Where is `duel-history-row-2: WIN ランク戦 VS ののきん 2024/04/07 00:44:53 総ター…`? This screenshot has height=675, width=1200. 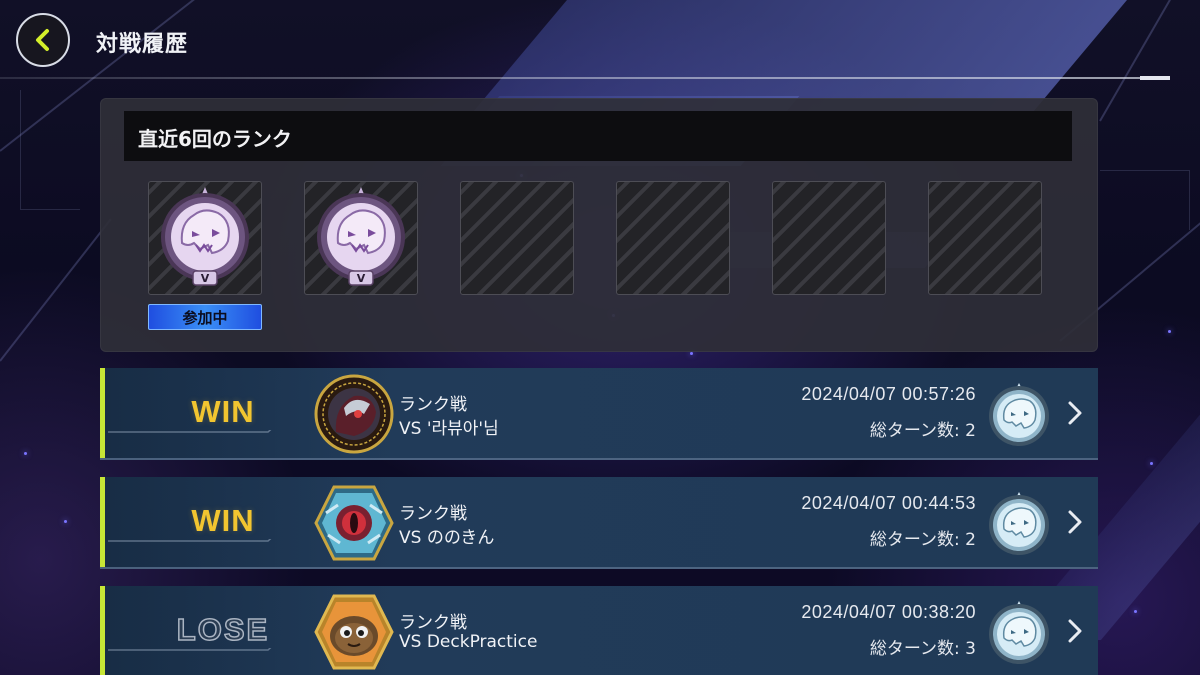
duel-history-row-2: WIN ランク戦 VS ののきん 2024/04/07 00:44:53 総ター… is located at coordinates (599, 523).